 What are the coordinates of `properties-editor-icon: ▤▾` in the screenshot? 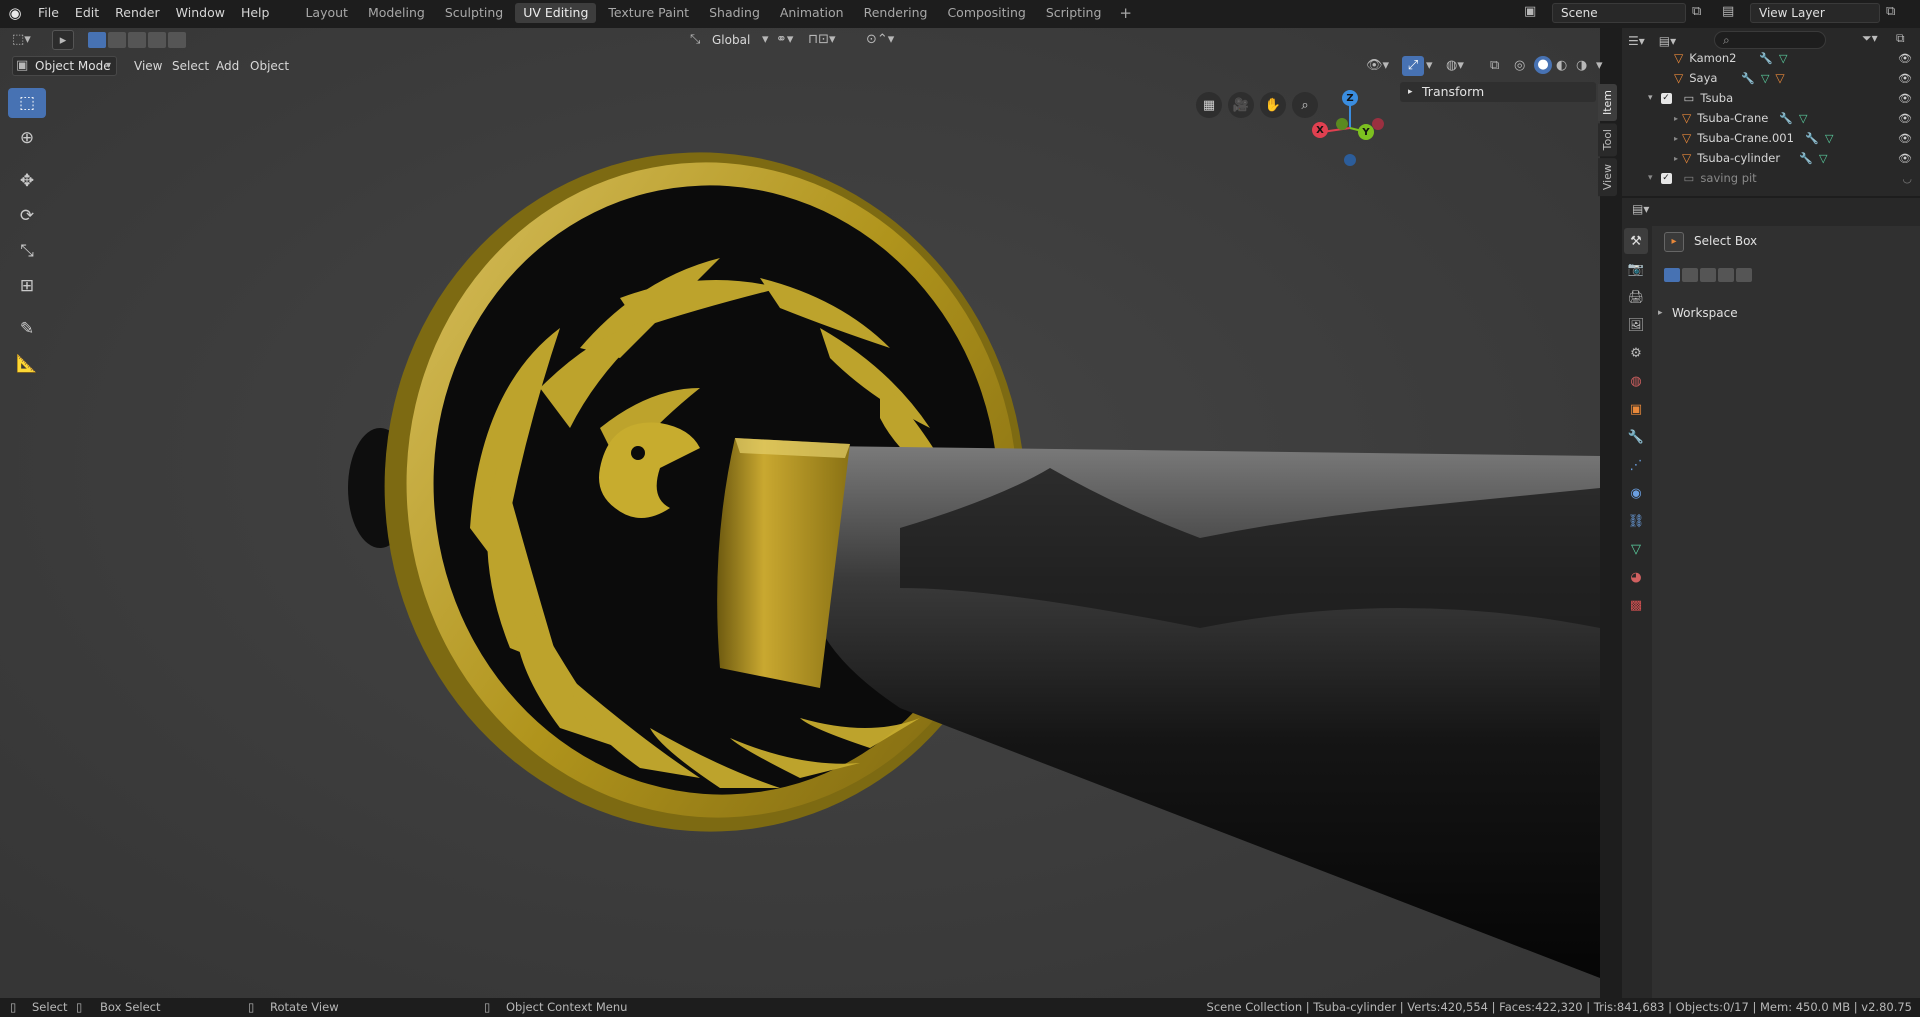 It's located at (1640, 209).